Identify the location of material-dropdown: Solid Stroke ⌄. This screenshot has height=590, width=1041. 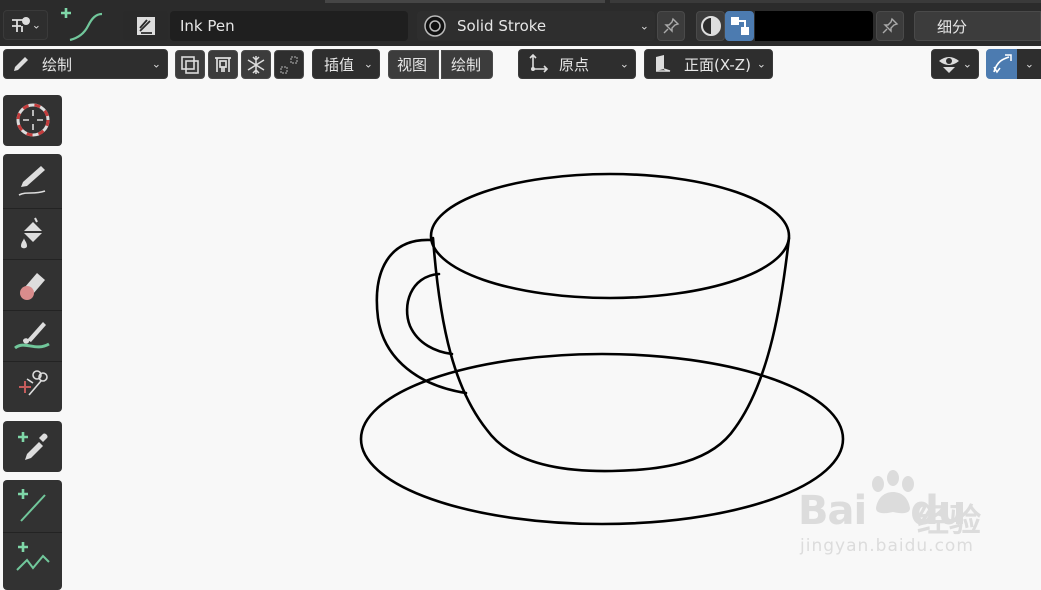
(536, 26).